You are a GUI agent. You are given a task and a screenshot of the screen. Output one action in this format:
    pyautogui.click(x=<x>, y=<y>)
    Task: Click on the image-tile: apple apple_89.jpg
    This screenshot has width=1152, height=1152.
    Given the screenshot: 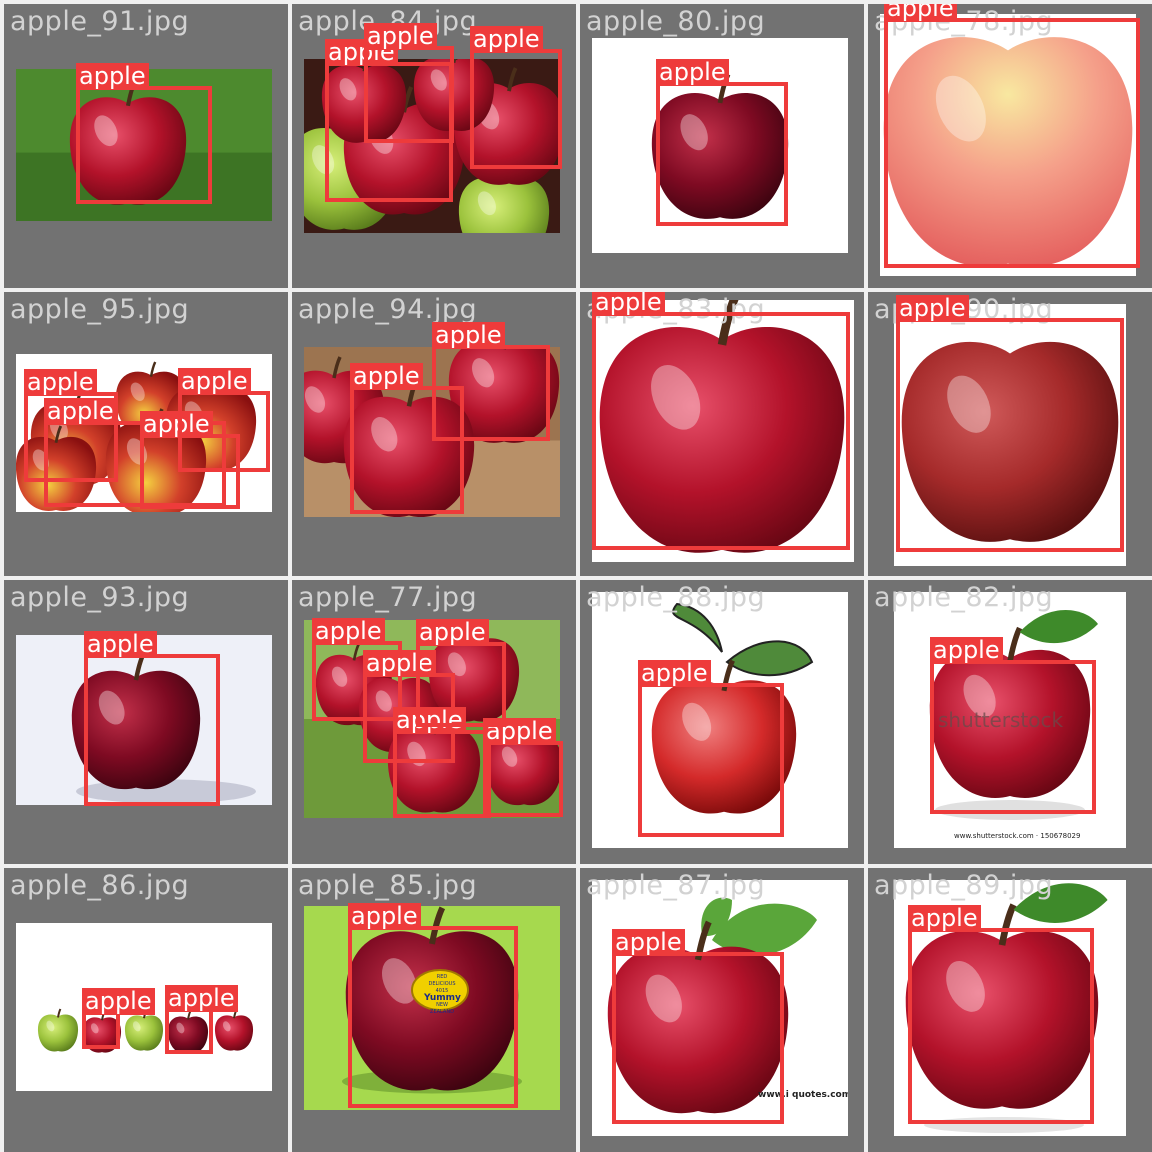 What is the action you would take?
    pyautogui.click(x=1010, y=1010)
    